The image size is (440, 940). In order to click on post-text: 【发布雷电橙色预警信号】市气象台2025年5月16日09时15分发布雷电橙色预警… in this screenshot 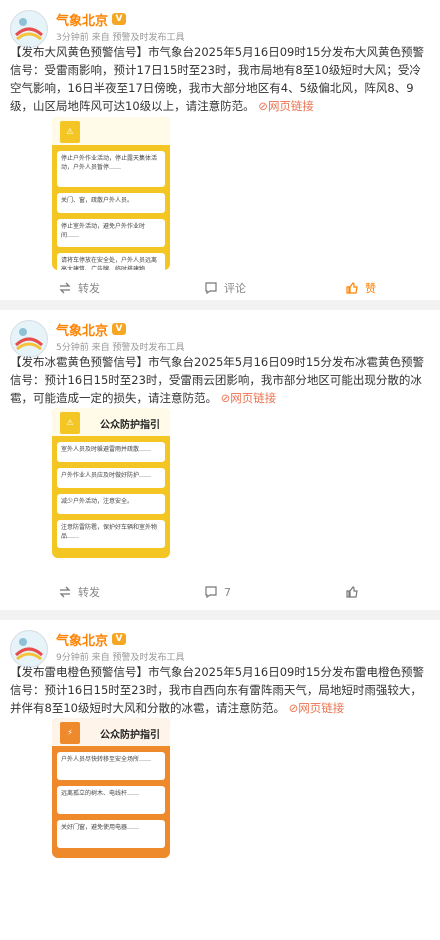, I will do `click(219, 690)`.